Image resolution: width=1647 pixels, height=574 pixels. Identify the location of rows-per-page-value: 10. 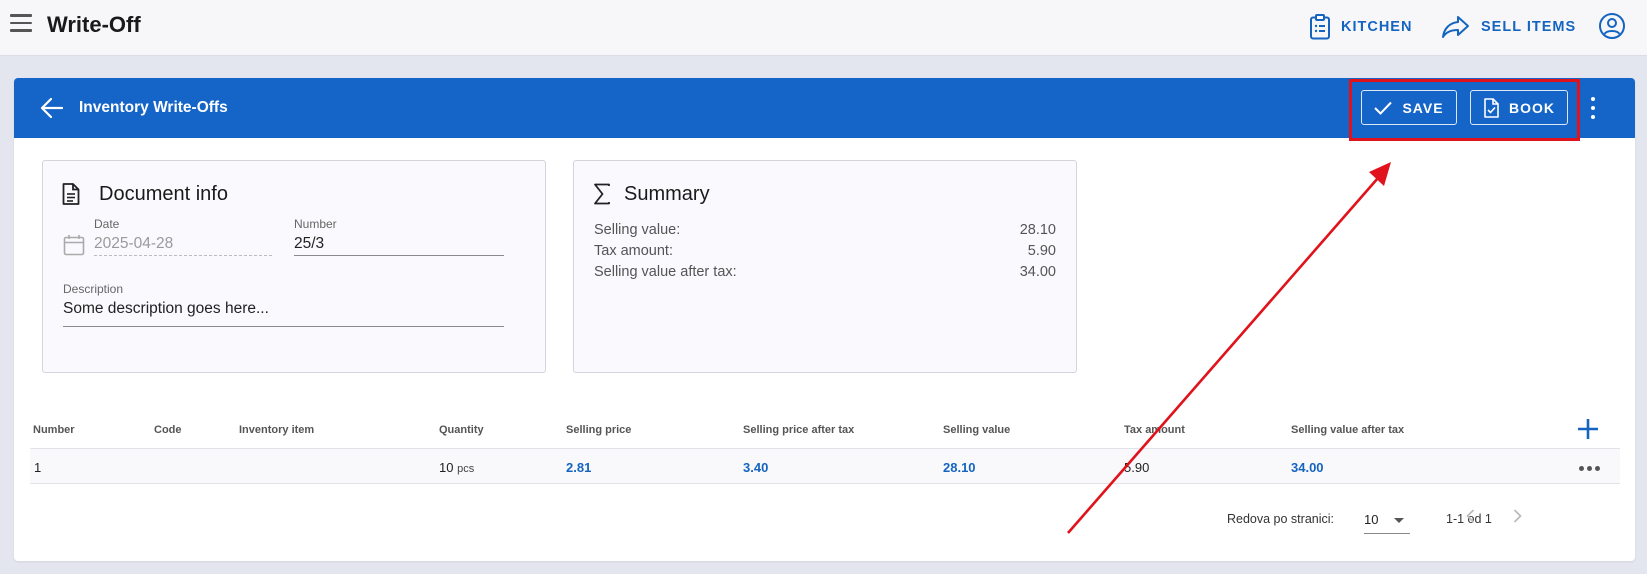
(1371, 519).